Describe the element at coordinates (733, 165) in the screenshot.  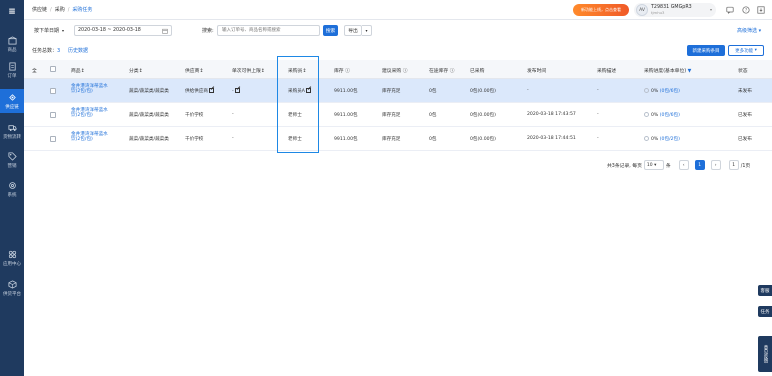
I see `page-jump-input: 1` at that location.